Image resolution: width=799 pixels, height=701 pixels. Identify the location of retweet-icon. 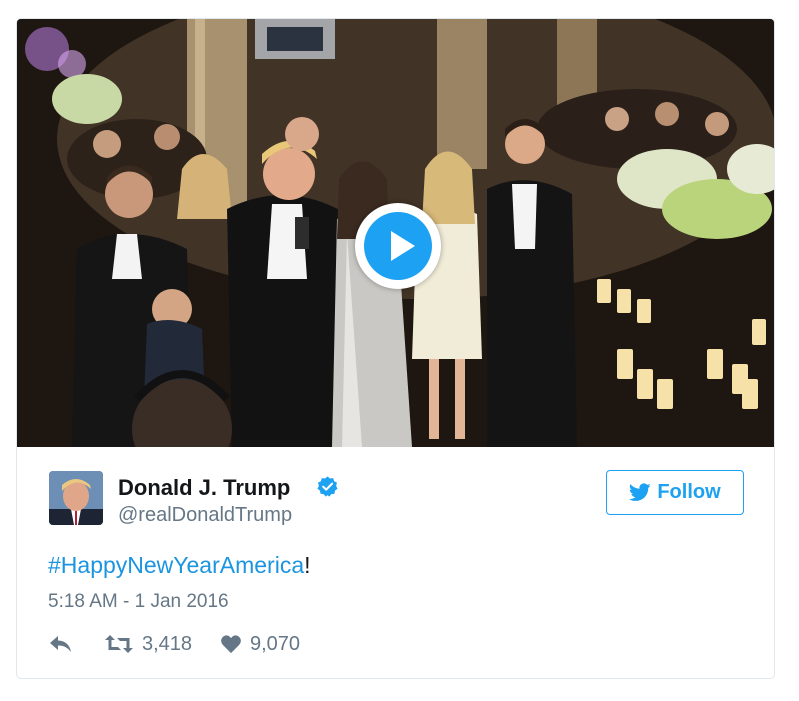
(119, 644).